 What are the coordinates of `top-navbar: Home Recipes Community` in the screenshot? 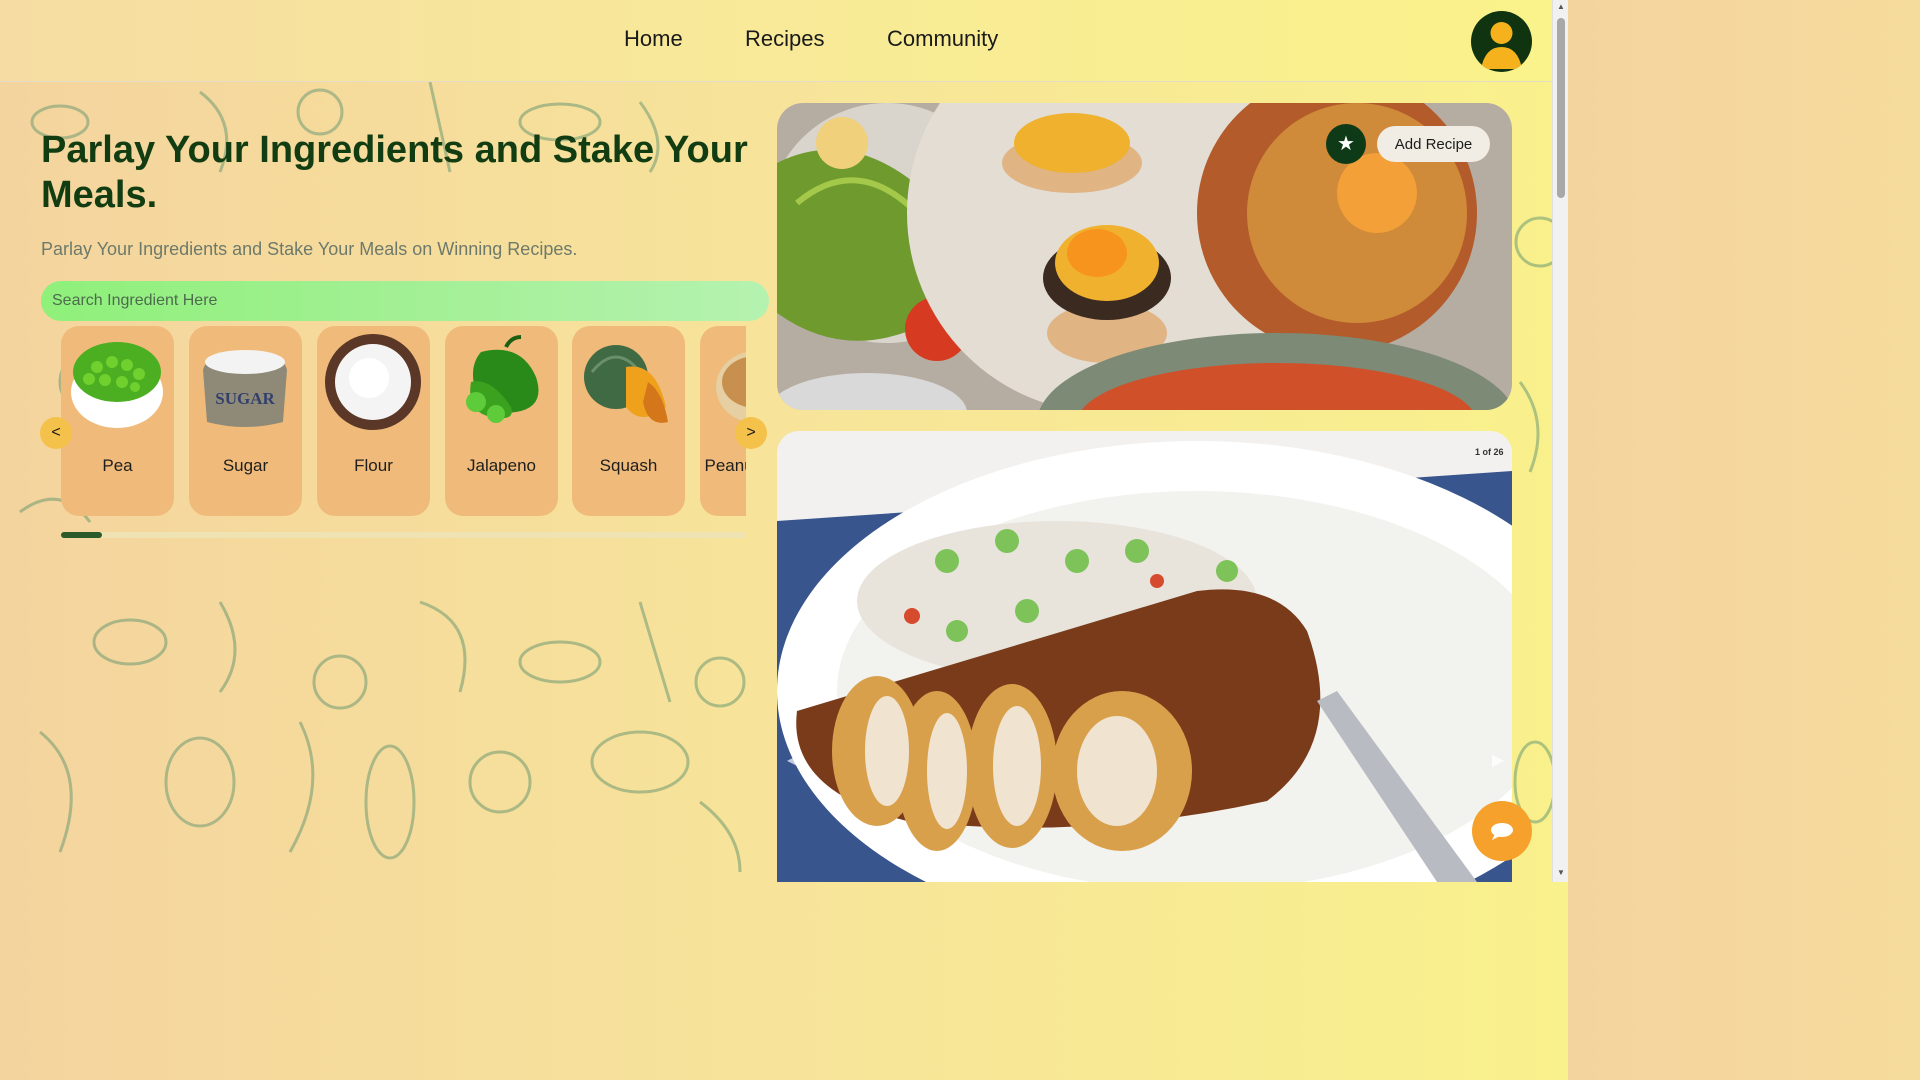 It's located at (776, 41).